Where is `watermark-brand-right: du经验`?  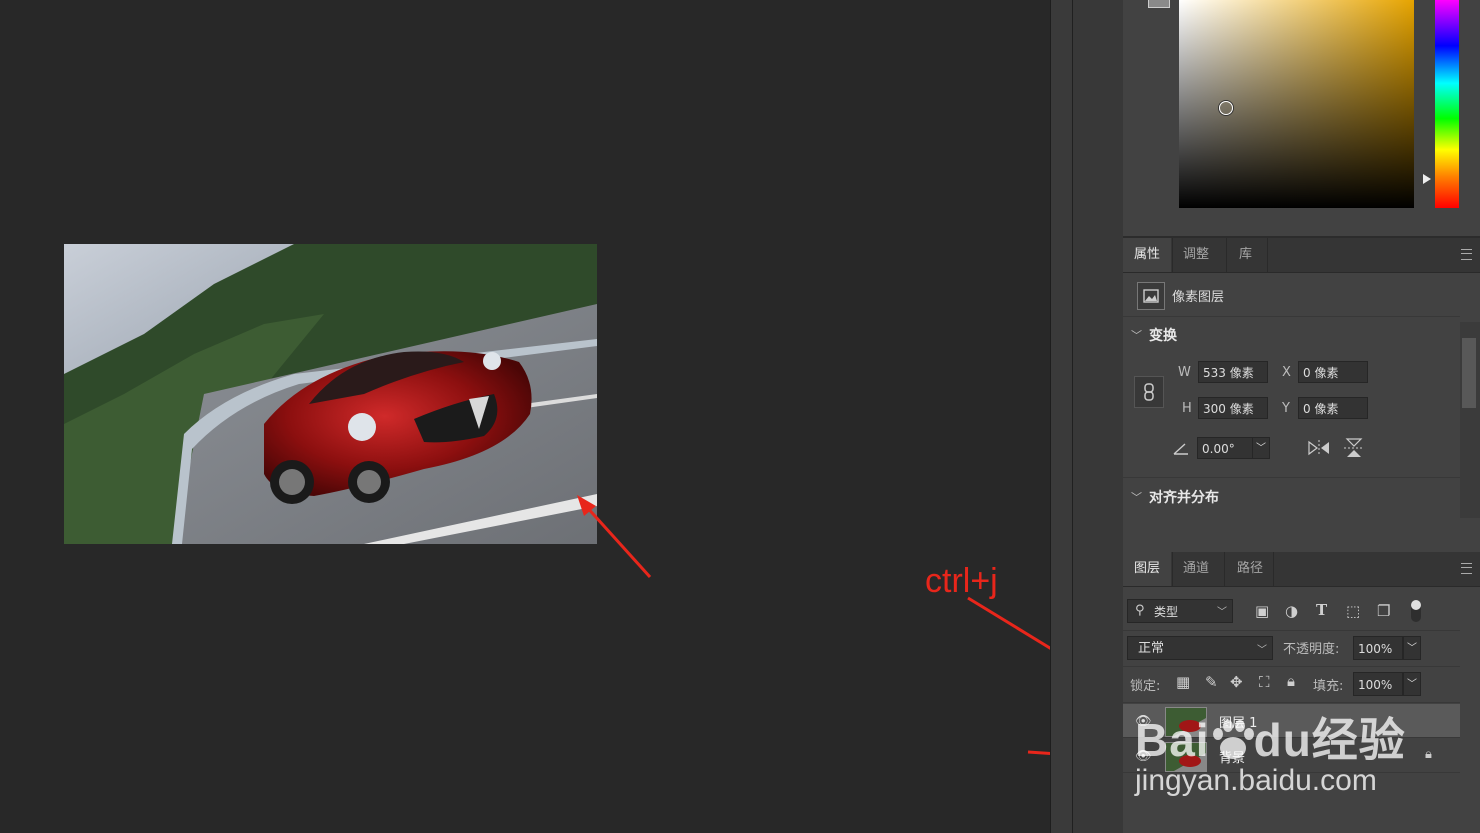 watermark-brand-right: du经验 is located at coordinates (1329, 740).